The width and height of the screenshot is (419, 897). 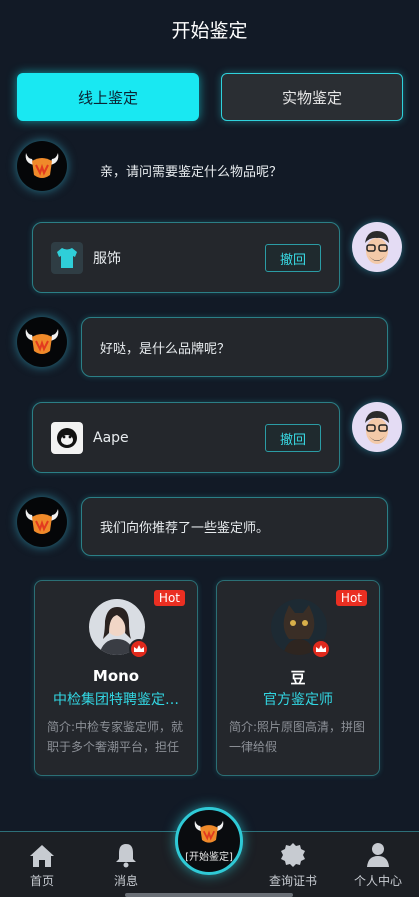 I want to click on bot-message-3: 我们向你推荐了一些鉴定师。, so click(x=234, y=526).